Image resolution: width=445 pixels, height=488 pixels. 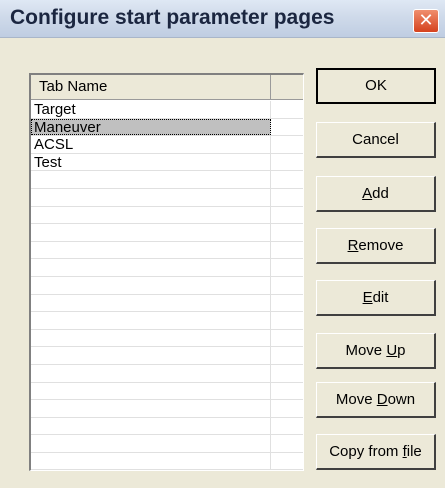 What do you see at coordinates (353, 245) in the screenshot?
I see `remove-label-key: R` at bounding box center [353, 245].